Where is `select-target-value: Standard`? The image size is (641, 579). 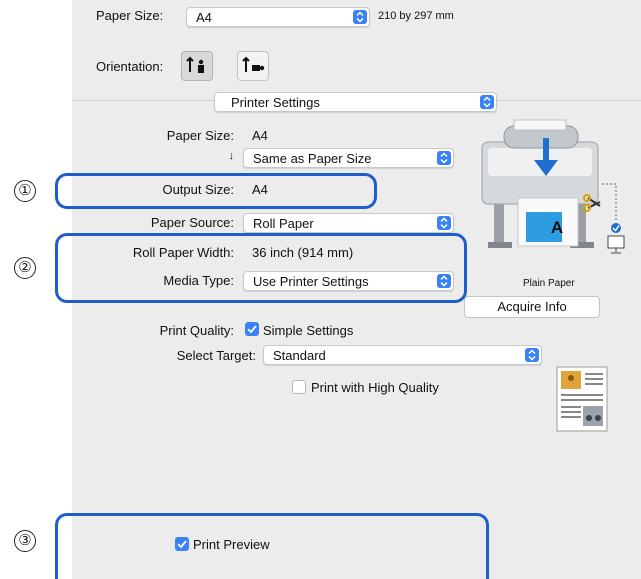 select-target-value: Standard is located at coordinates (299, 355).